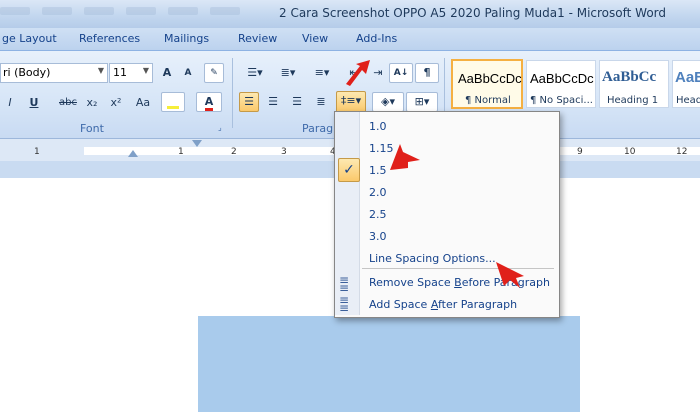 The image size is (700, 412). I want to click on shrink-font-button: A, so click(188, 73).